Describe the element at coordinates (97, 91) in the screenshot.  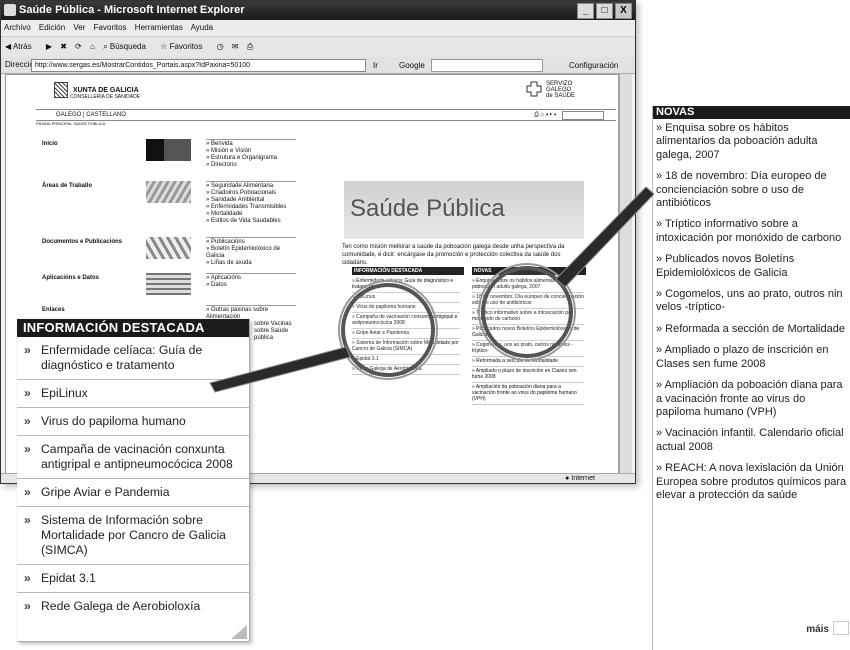
I see `xunta-logo: XUNTA DE GALICIA CONSELLERÍA DE SANIDADE` at that location.